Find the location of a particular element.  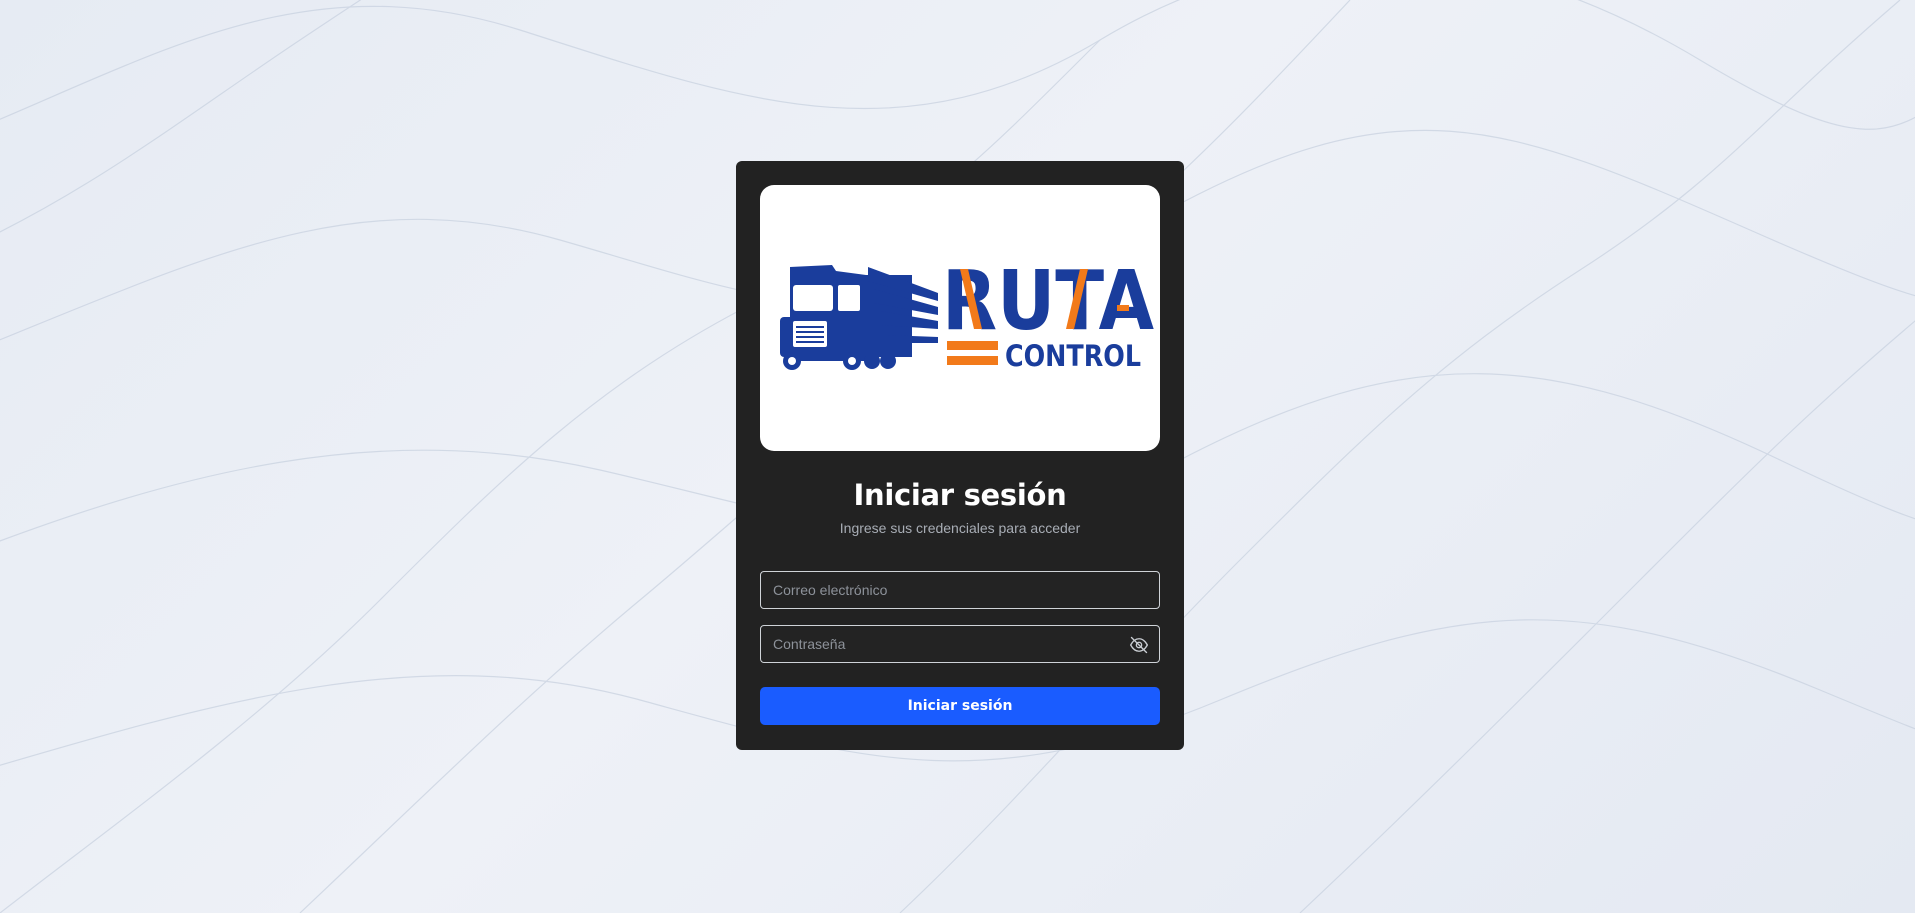

ruta-control-logo: RUTA CONTROL is located at coordinates (967, 313).